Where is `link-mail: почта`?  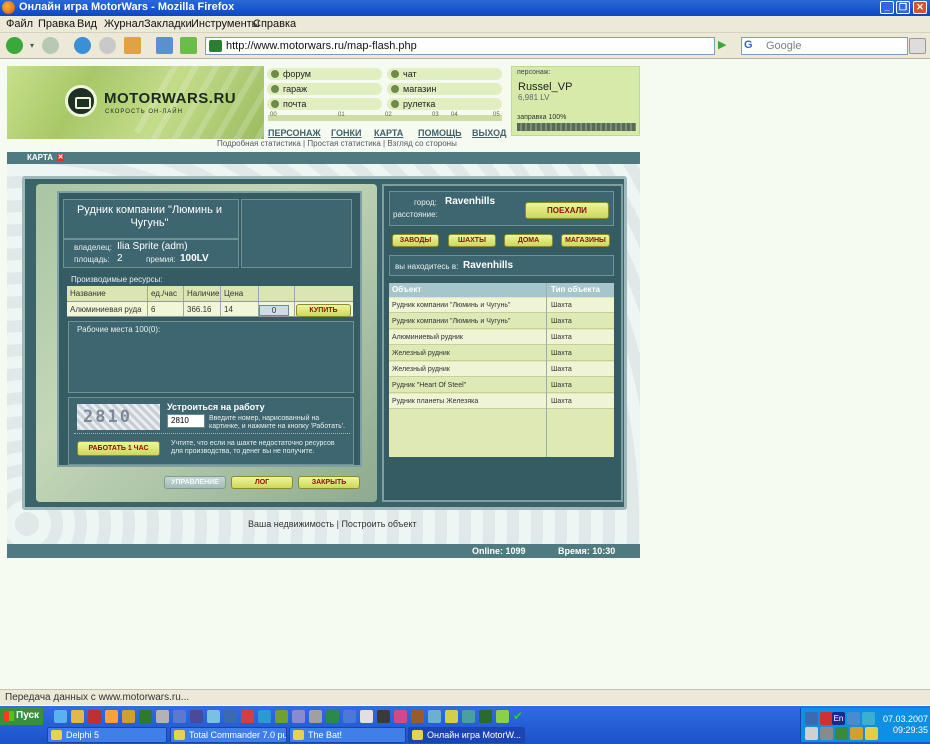
link-mail: почта is located at coordinates (324, 104).